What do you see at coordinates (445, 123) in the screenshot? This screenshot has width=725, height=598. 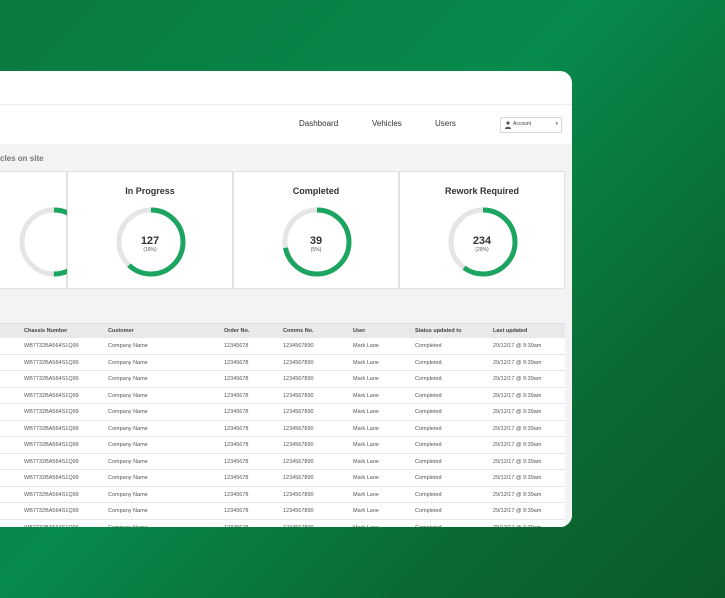 I see `nav-users: Users` at bounding box center [445, 123].